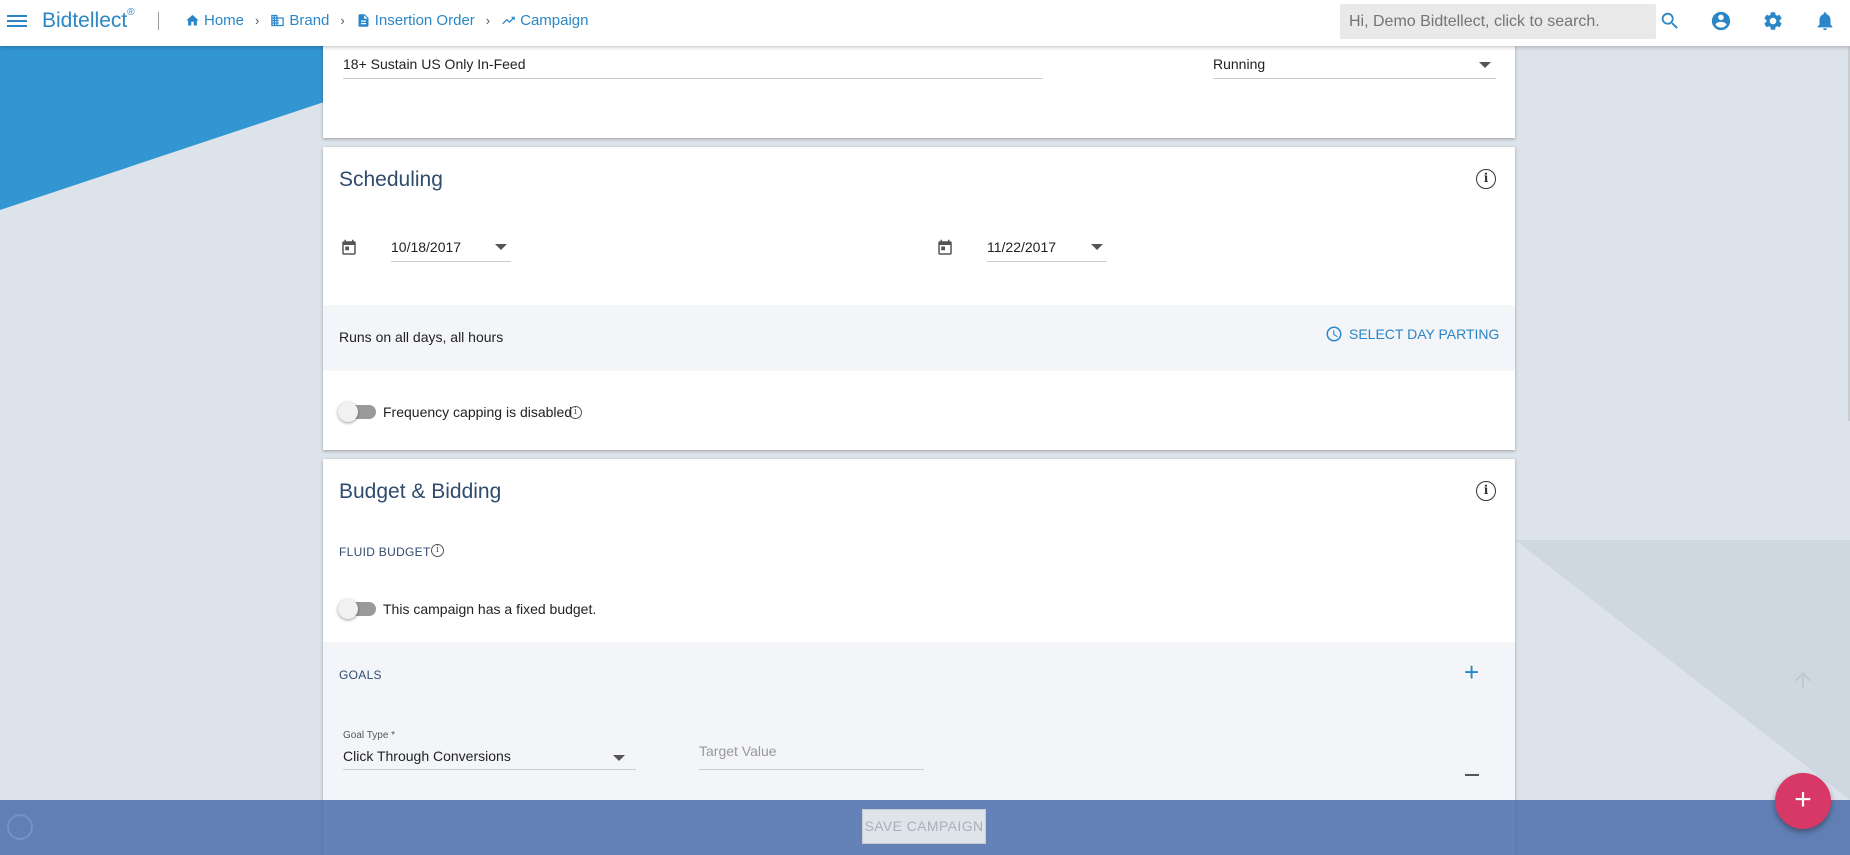 Image resolution: width=1850 pixels, height=855 pixels. What do you see at coordinates (478, 412) in the screenshot?
I see `frequency-capping-label: Frequency capping is disabled` at bounding box center [478, 412].